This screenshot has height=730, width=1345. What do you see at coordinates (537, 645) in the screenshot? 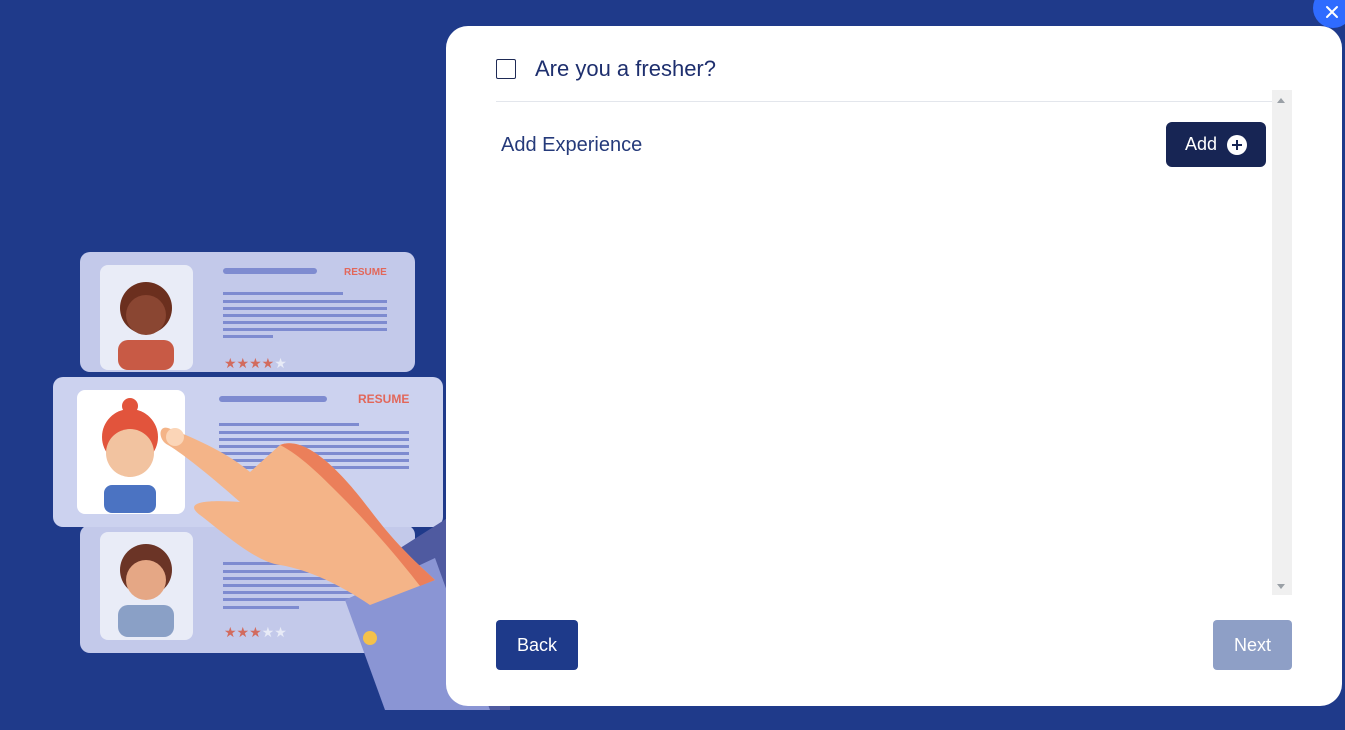
I see `back-button: Back` at bounding box center [537, 645].